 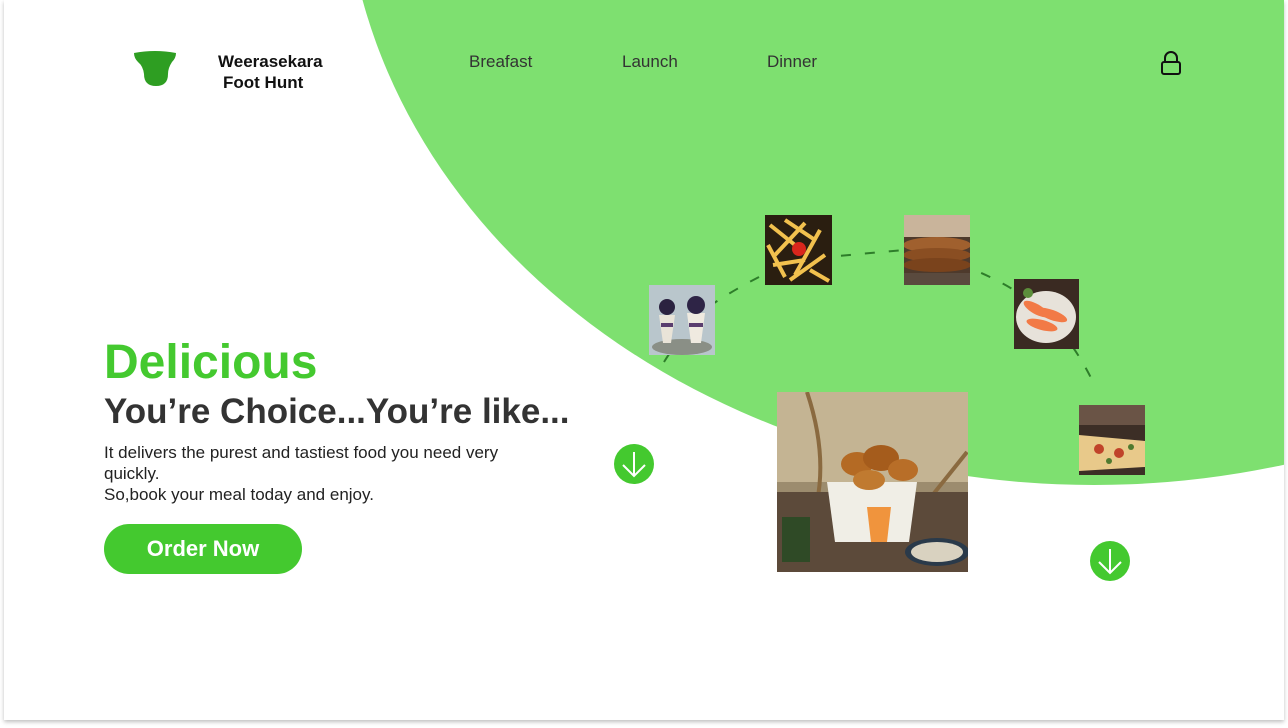 I want to click on dessert-parfait-image, so click(x=682, y=320).